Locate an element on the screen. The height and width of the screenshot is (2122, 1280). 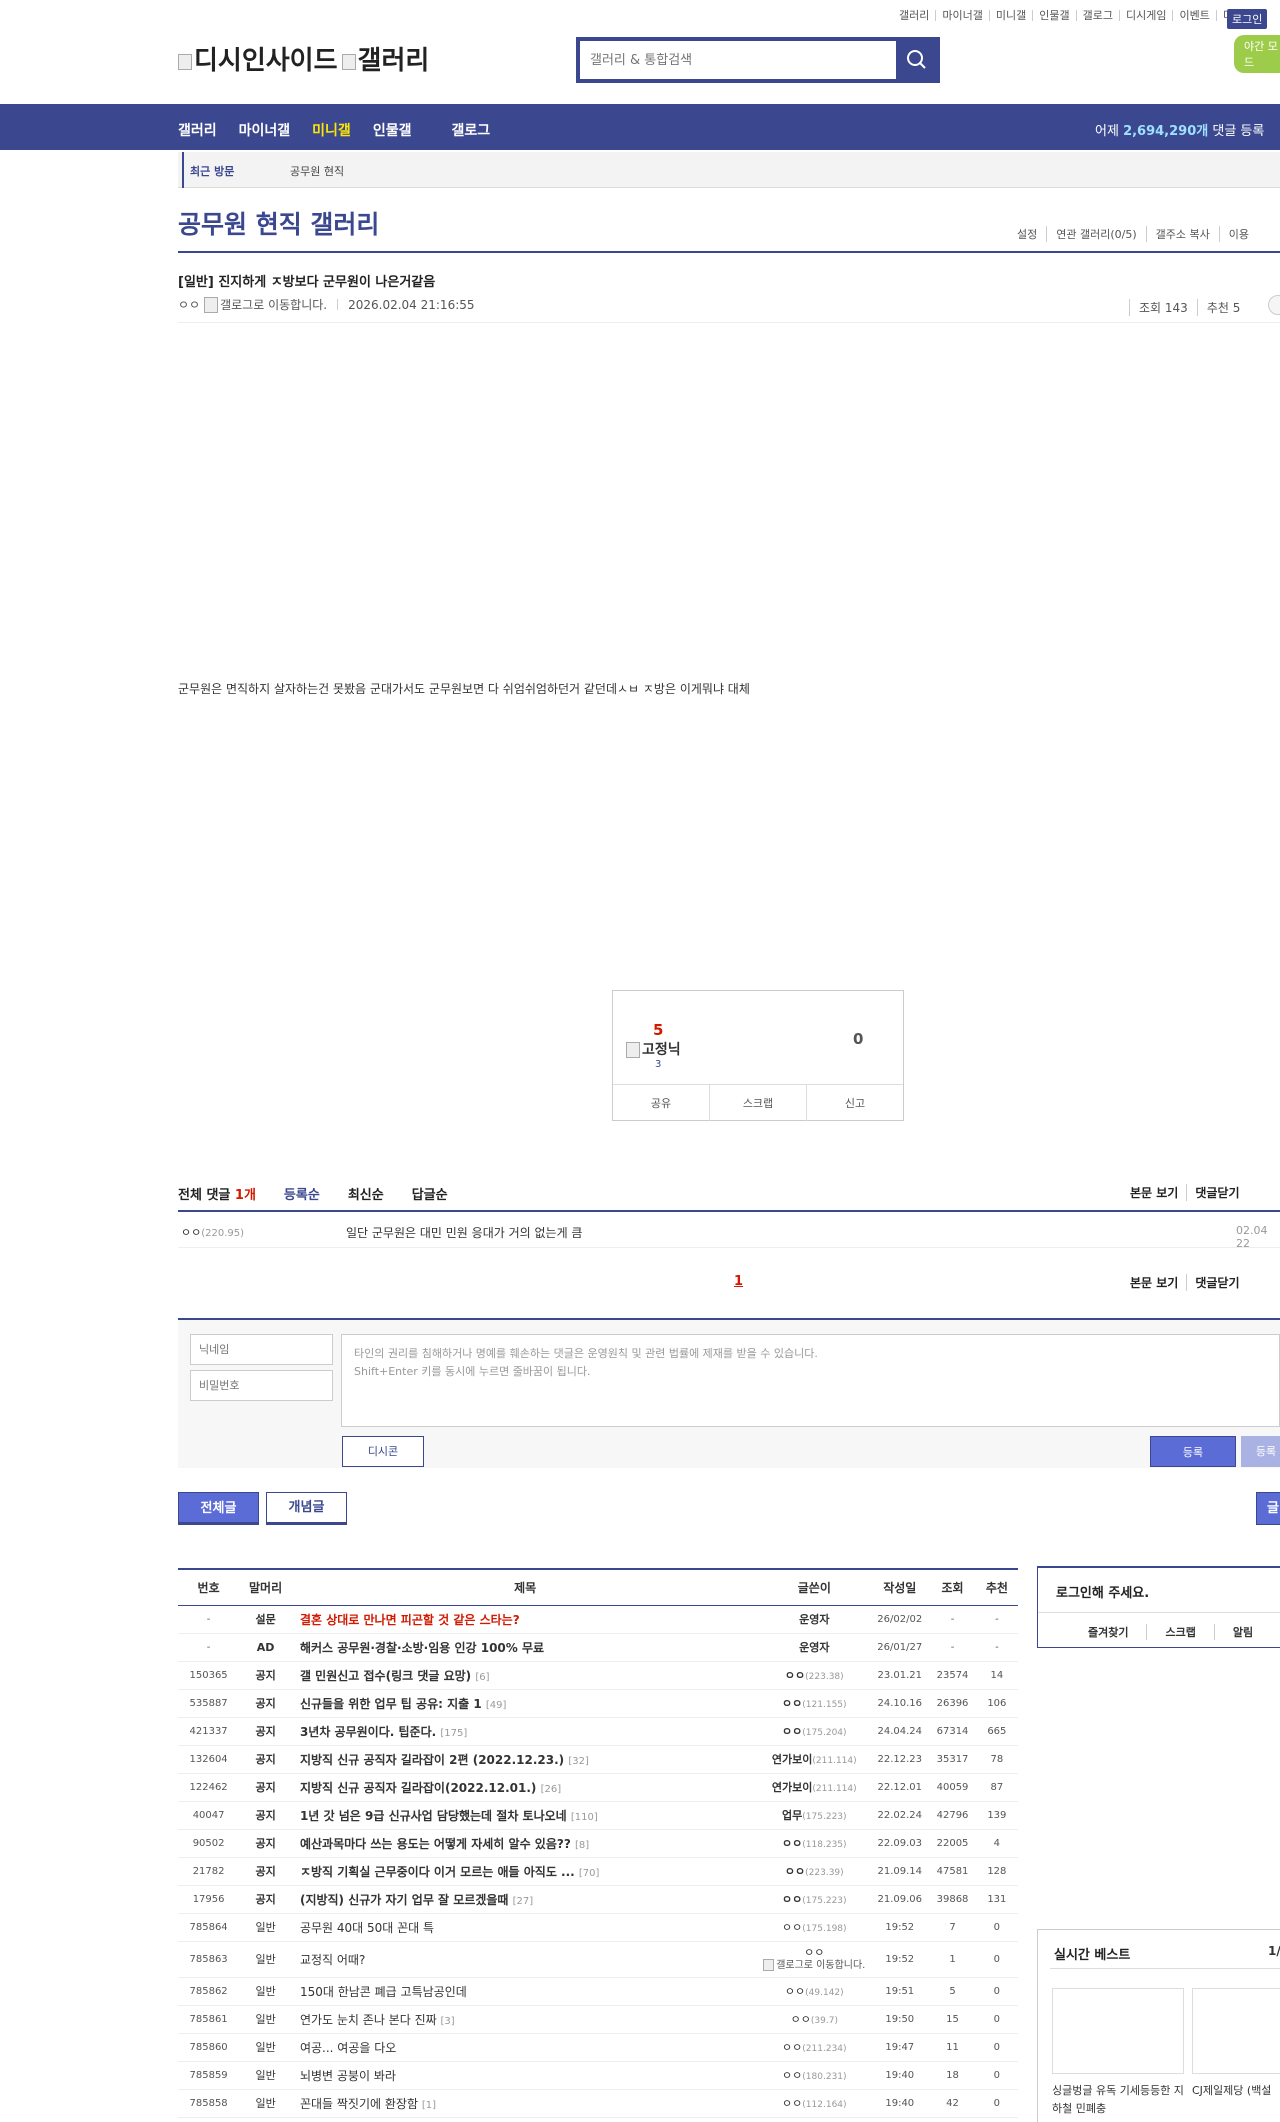
table-row: 785863 일반 교정직 어때? ㅇㅇ 갤로그로 이동합니다. 19:52 1 0 is located at coordinates (598, 1959).